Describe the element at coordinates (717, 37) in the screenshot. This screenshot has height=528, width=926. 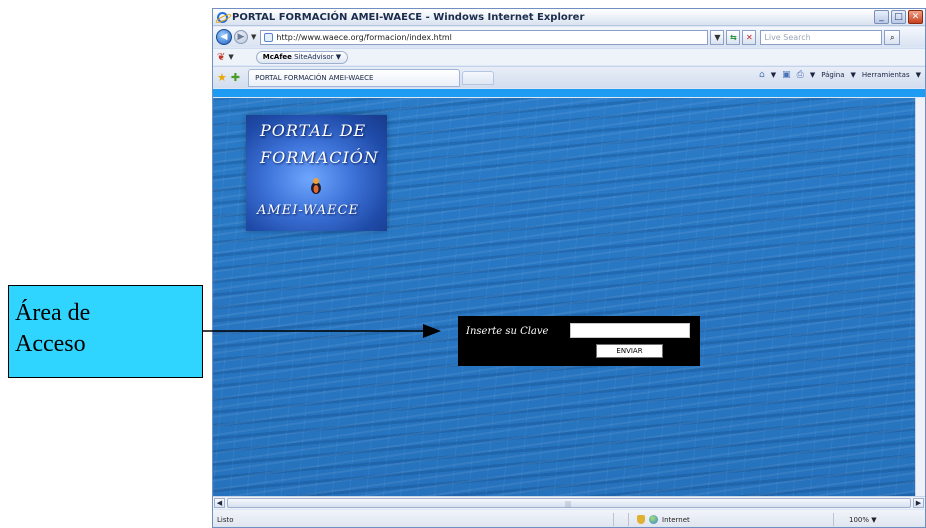
I see `address-dropdown-button: ▼` at that location.